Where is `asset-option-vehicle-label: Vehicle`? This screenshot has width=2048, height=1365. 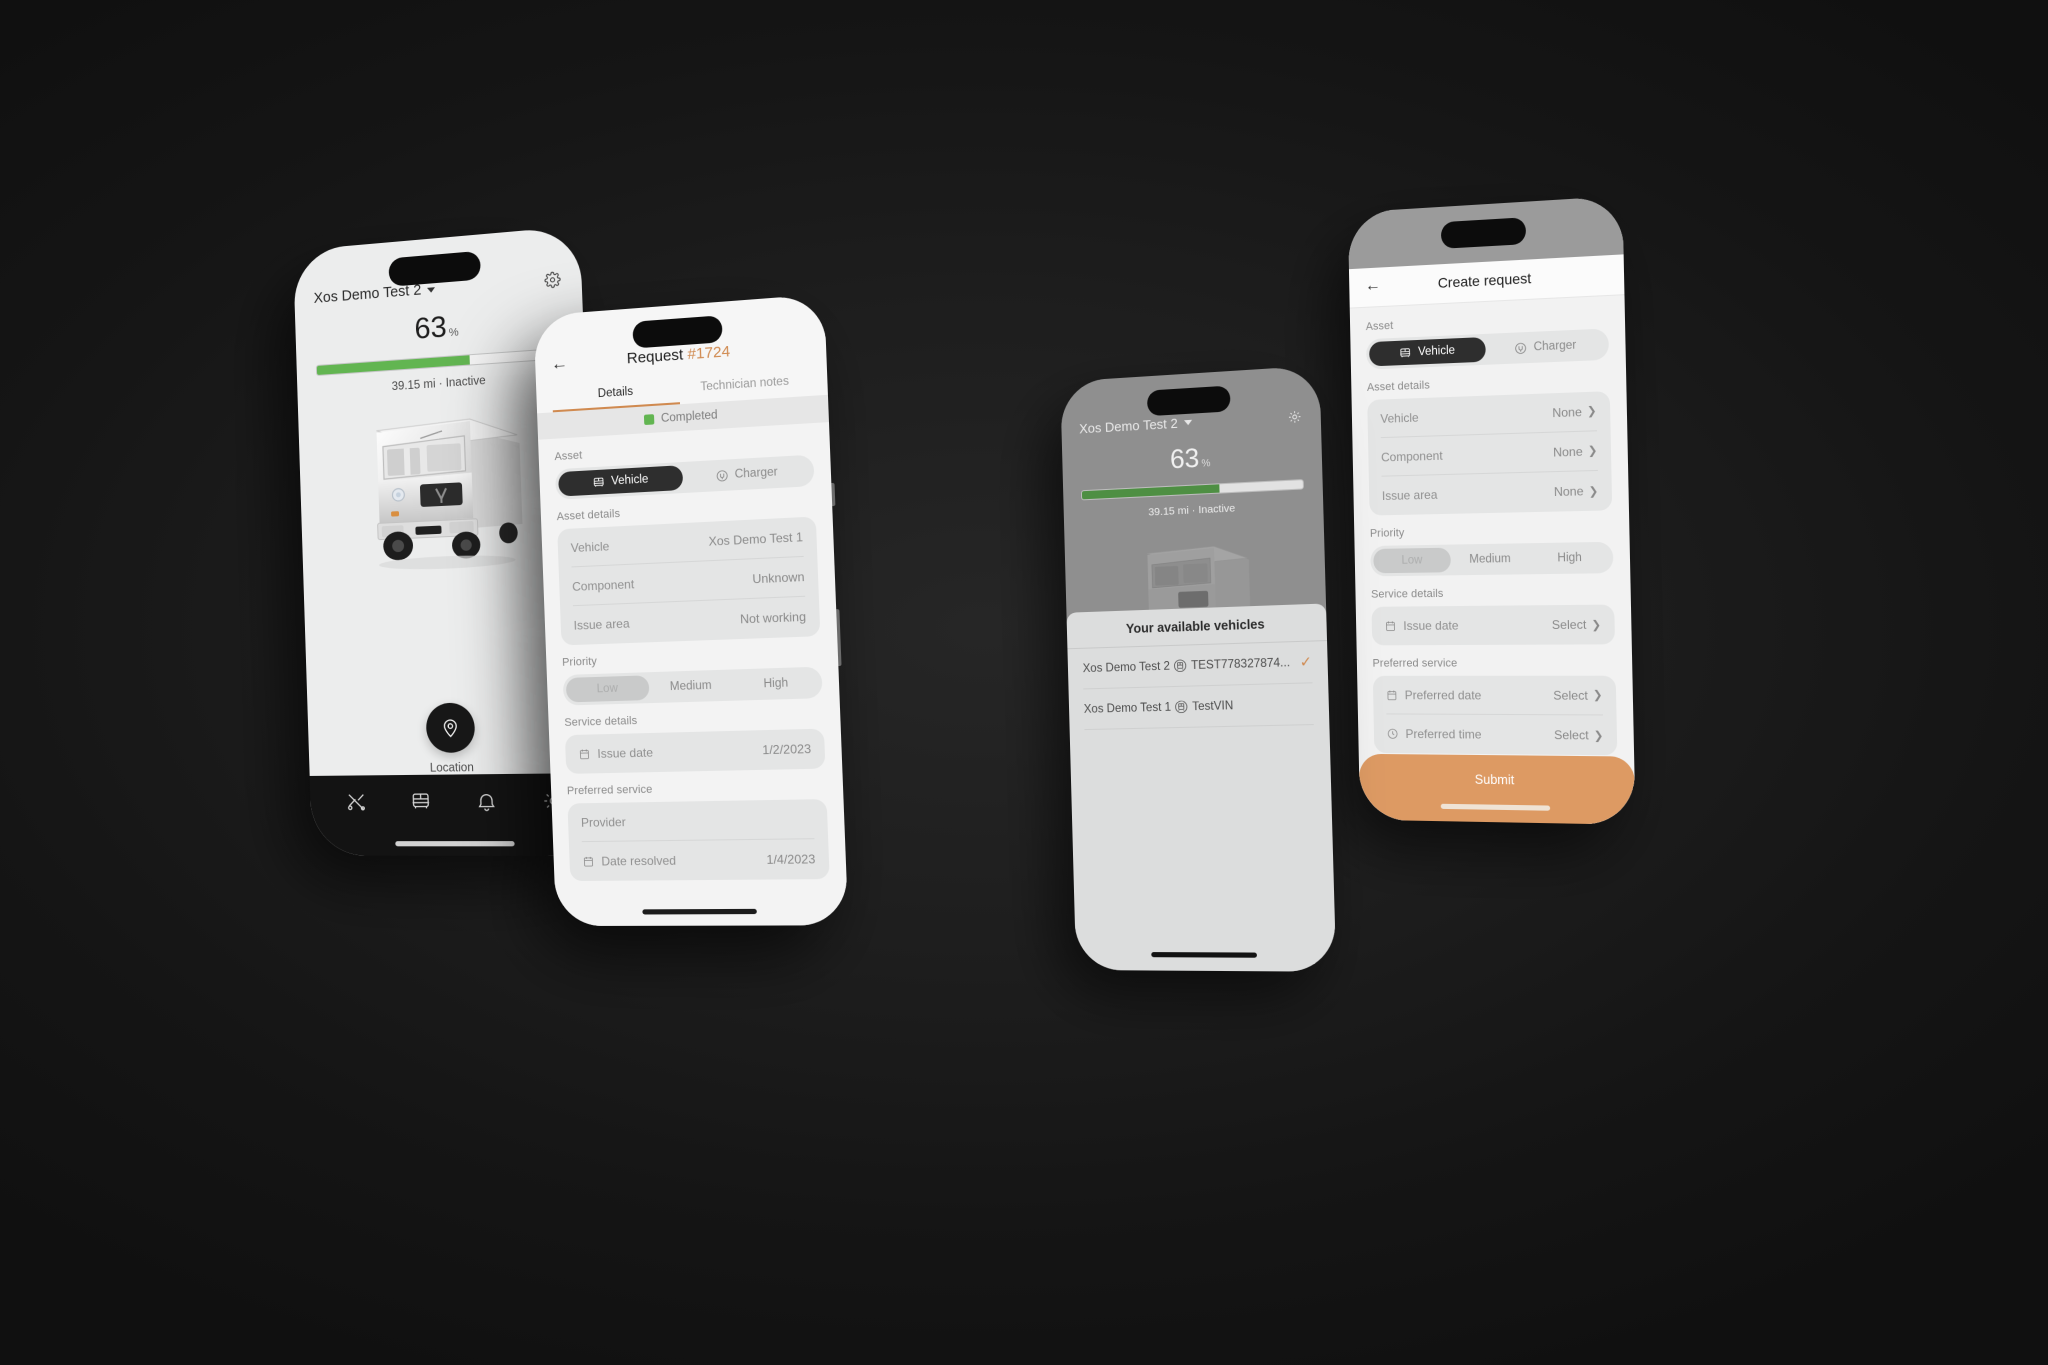 asset-option-vehicle-label: Vehicle is located at coordinates (1436, 351).